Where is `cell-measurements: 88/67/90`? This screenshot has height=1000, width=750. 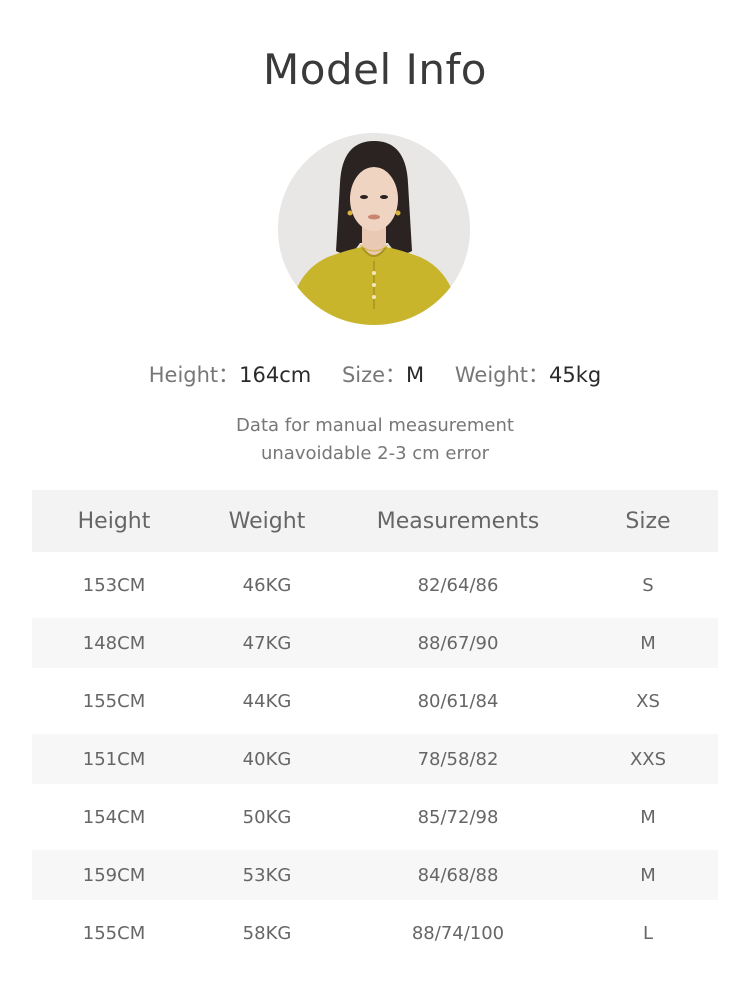 cell-measurements: 88/67/90 is located at coordinates (458, 643).